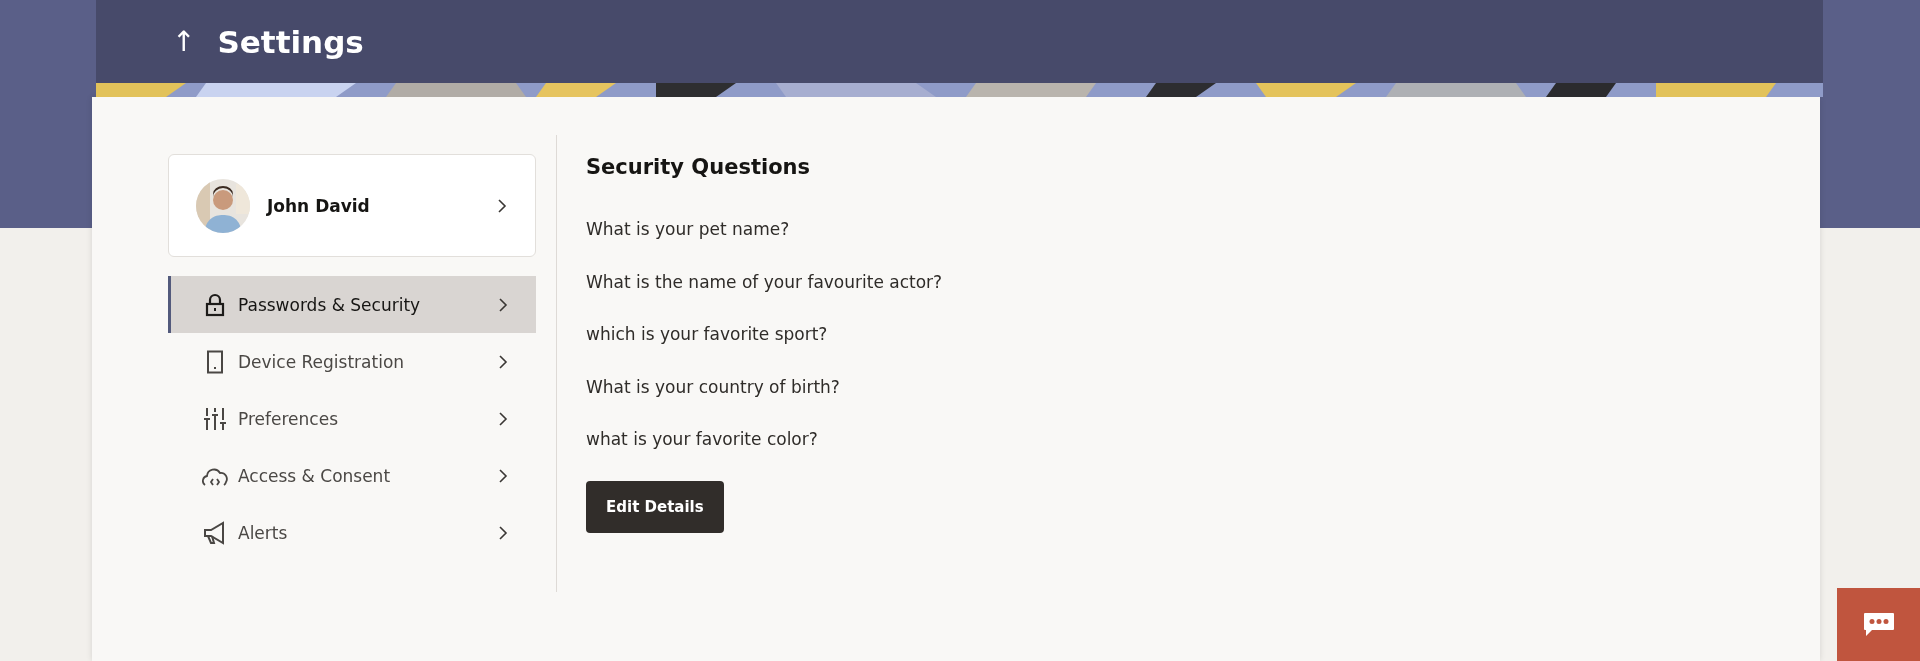  What do you see at coordinates (688, 229) in the screenshot?
I see `question-text: What is your pet name?` at bounding box center [688, 229].